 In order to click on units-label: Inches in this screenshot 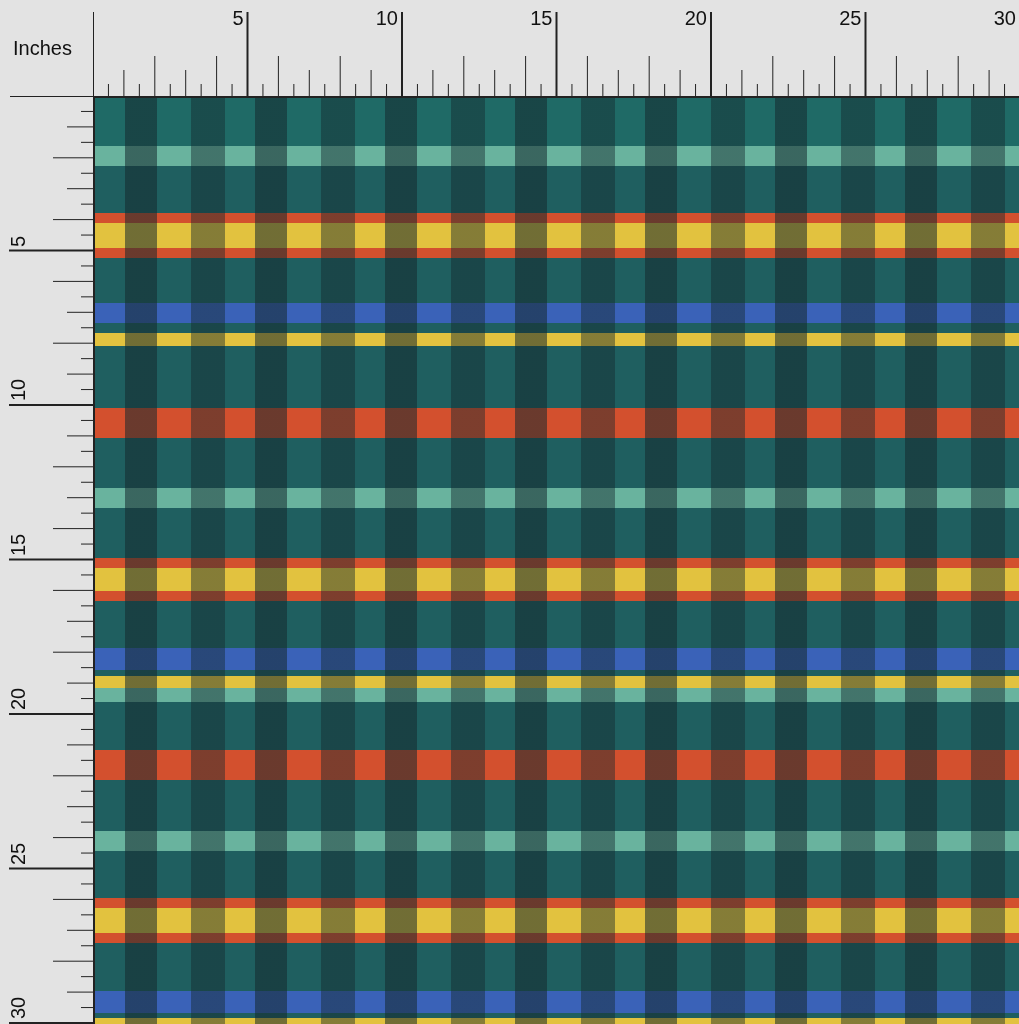, I will do `click(42, 48)`.